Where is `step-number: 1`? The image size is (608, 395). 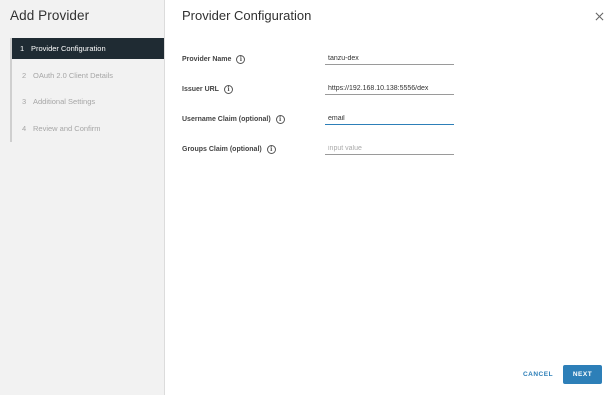 step-number: 1 is located at coordinates (22, 48).